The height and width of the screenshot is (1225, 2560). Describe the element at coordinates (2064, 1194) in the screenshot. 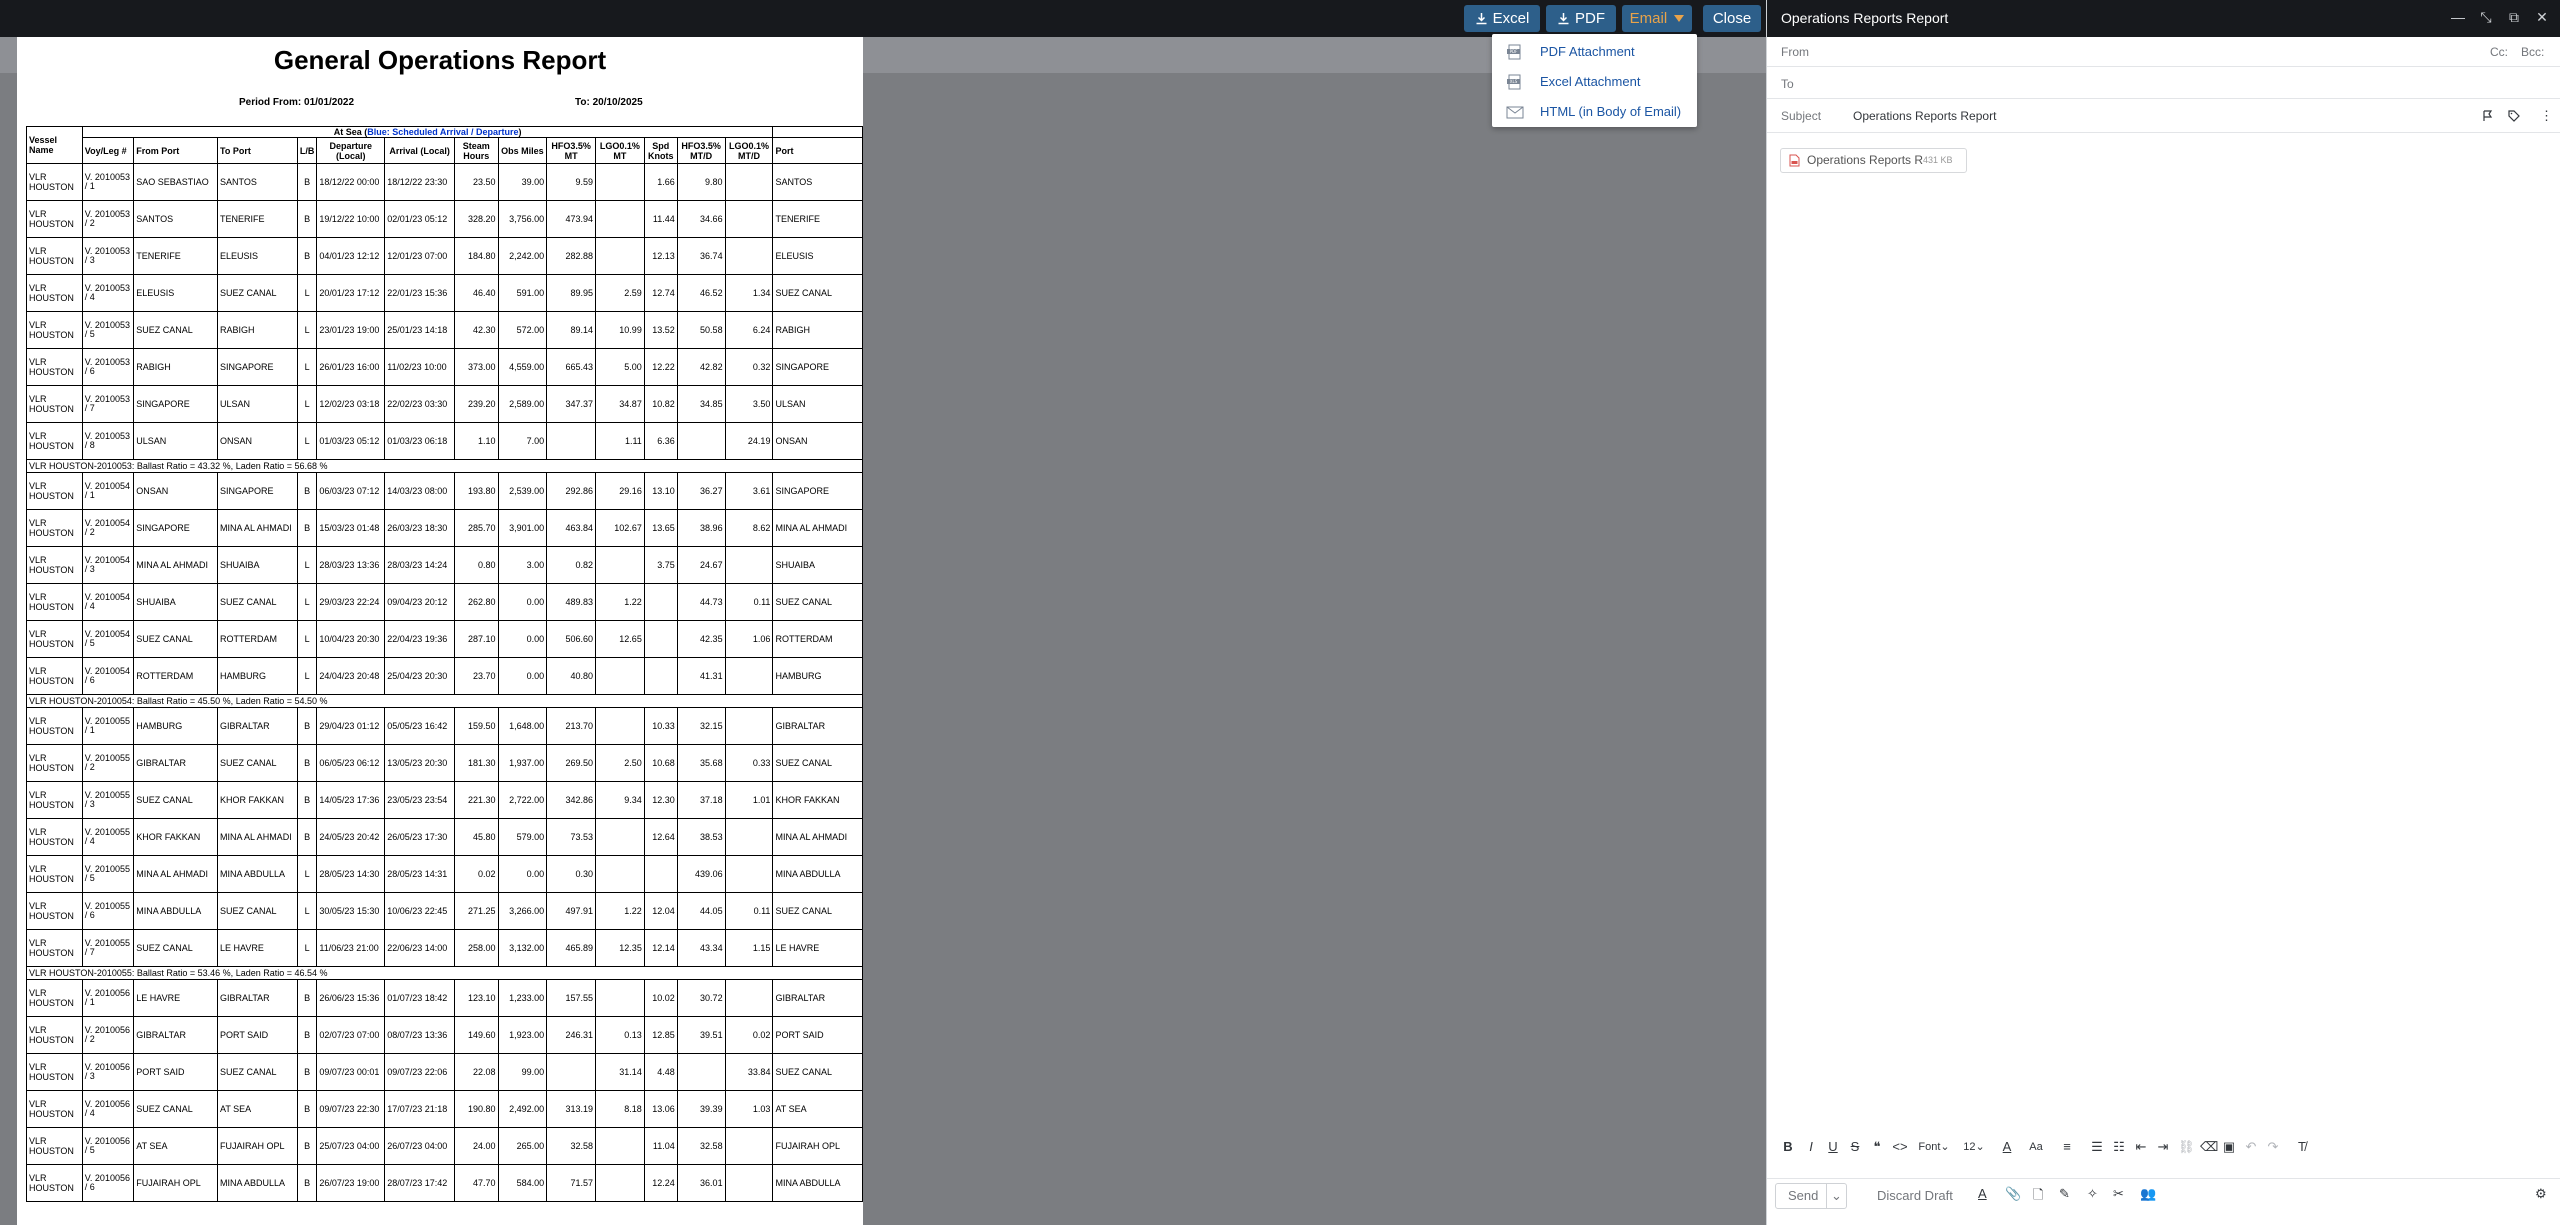

I see `highlight-icon: ✎` at that location.